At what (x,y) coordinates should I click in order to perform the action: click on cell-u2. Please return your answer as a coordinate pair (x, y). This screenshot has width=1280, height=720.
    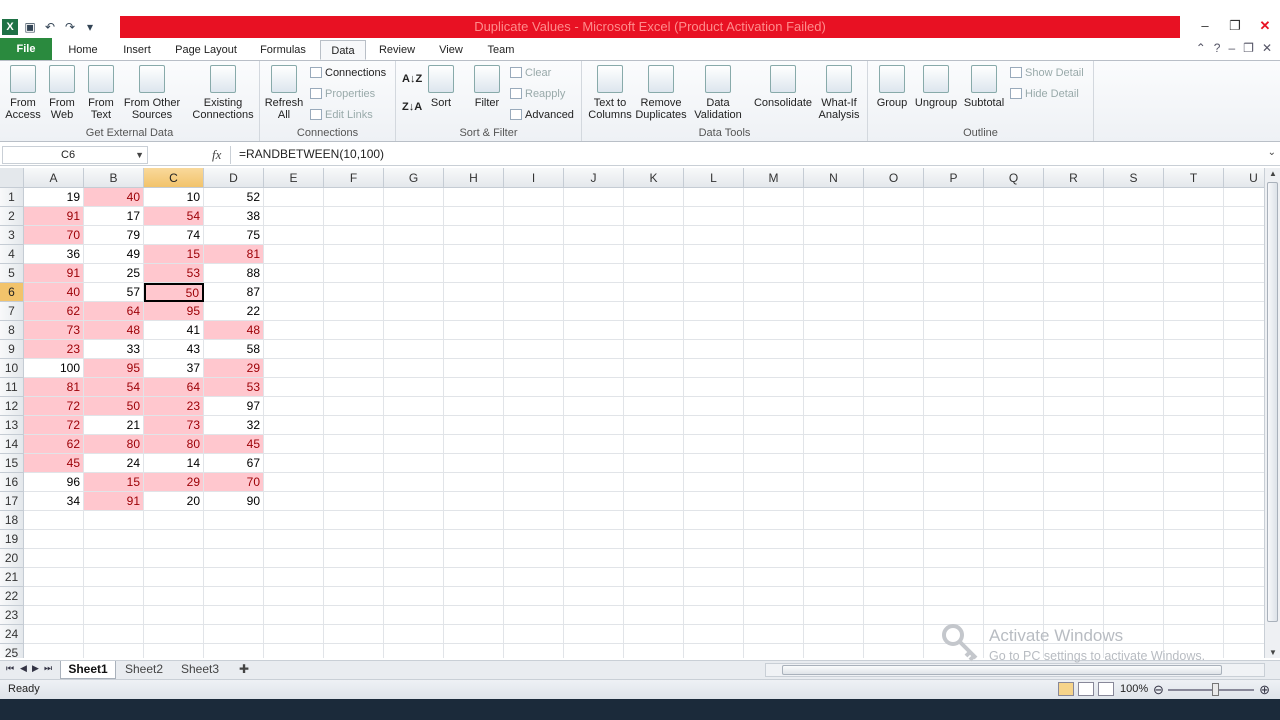
    Looking at the image, I should click on (1244, 216).